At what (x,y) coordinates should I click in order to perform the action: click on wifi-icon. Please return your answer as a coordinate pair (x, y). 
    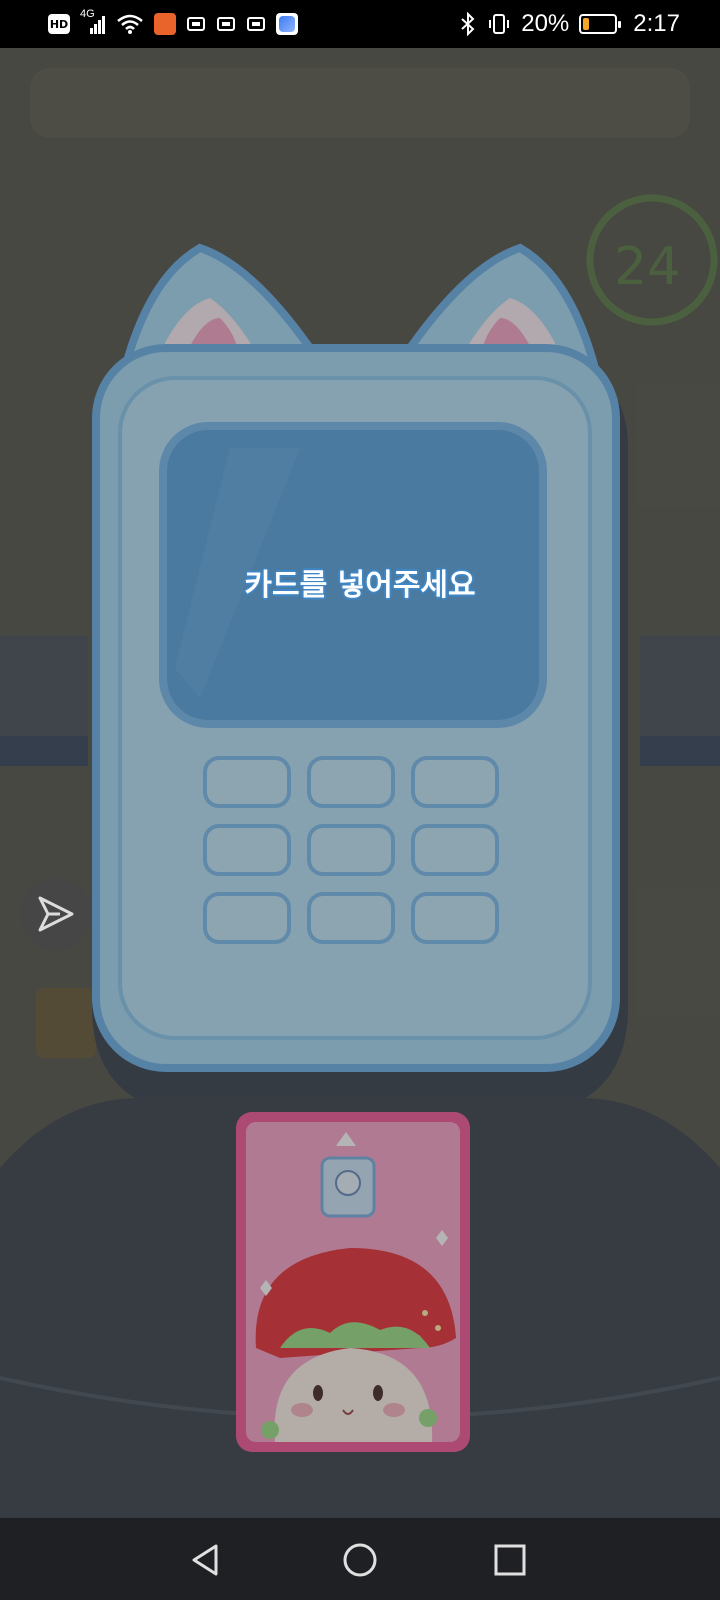
    Looking at the image, I should click on (130, 24).